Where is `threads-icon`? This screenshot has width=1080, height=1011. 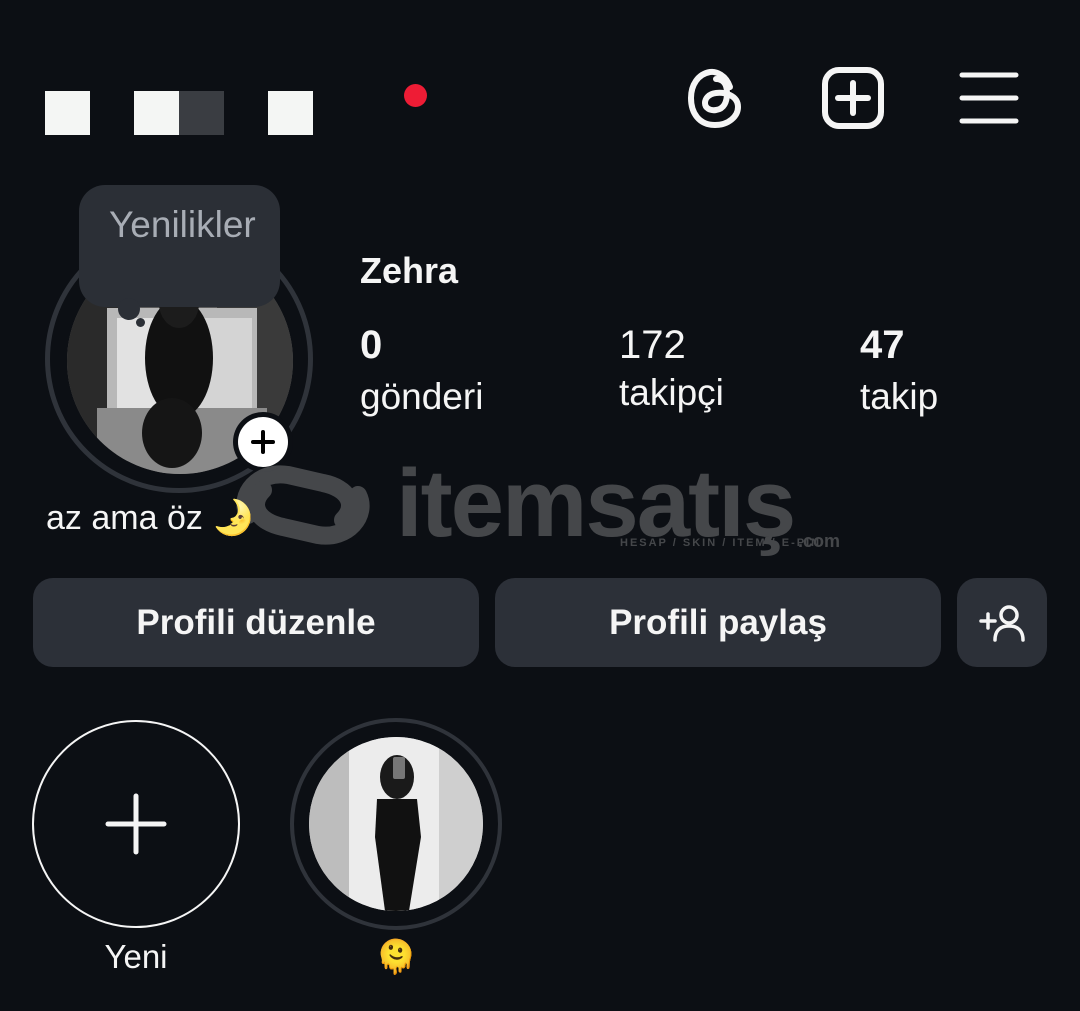
threads-icon is located at coordinates (714, 98).